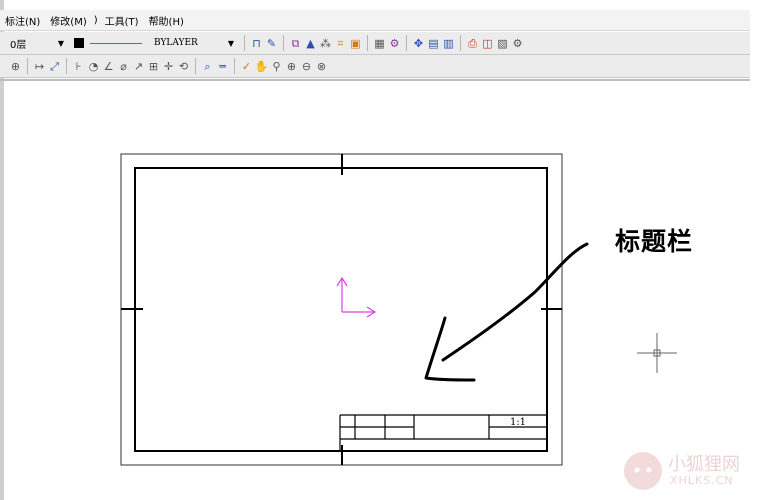  I want to click on annotation-label: 标题栏, so click(654, 241).